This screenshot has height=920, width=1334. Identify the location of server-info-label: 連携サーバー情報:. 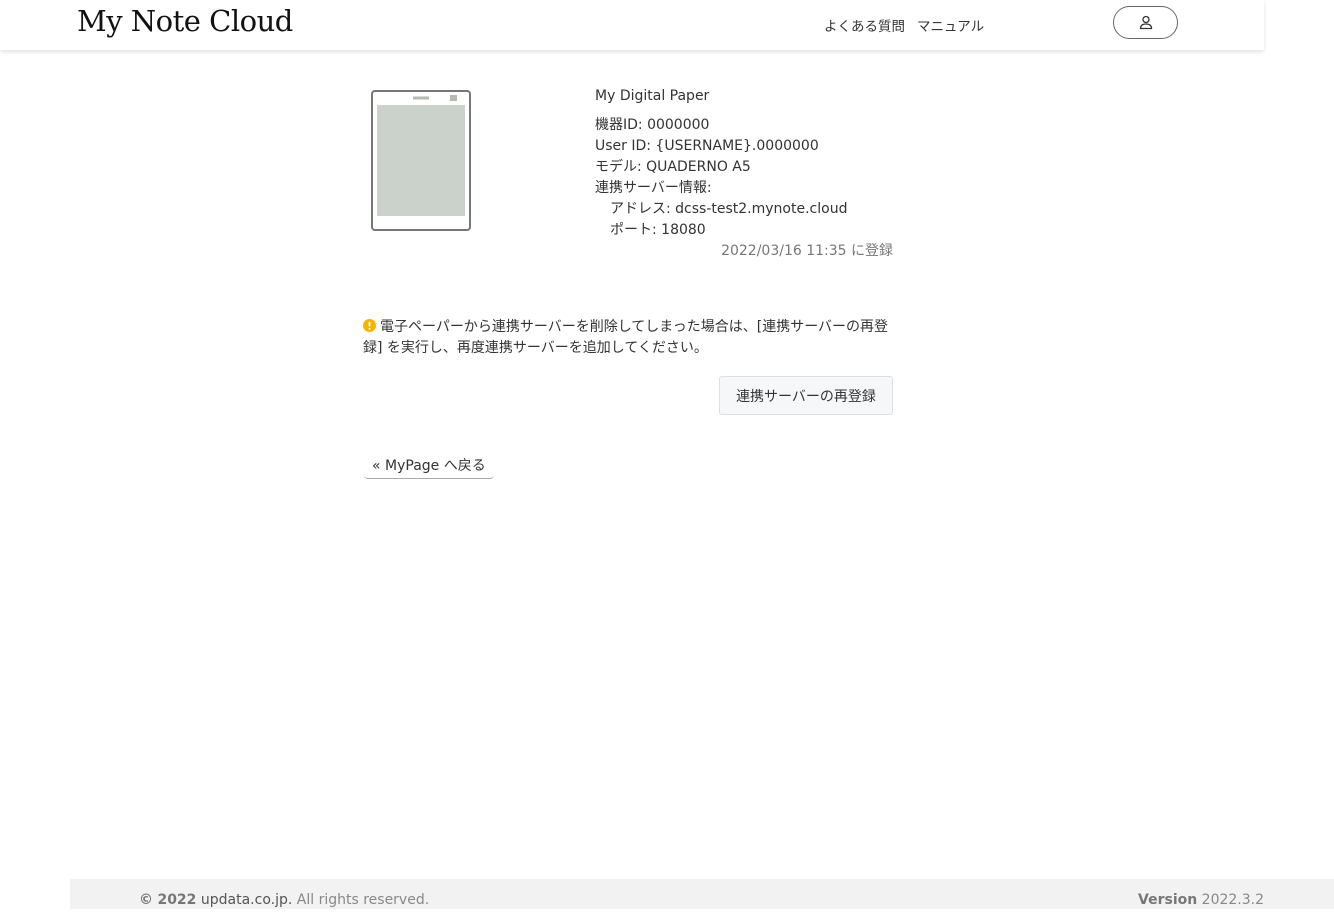
(653, 188).